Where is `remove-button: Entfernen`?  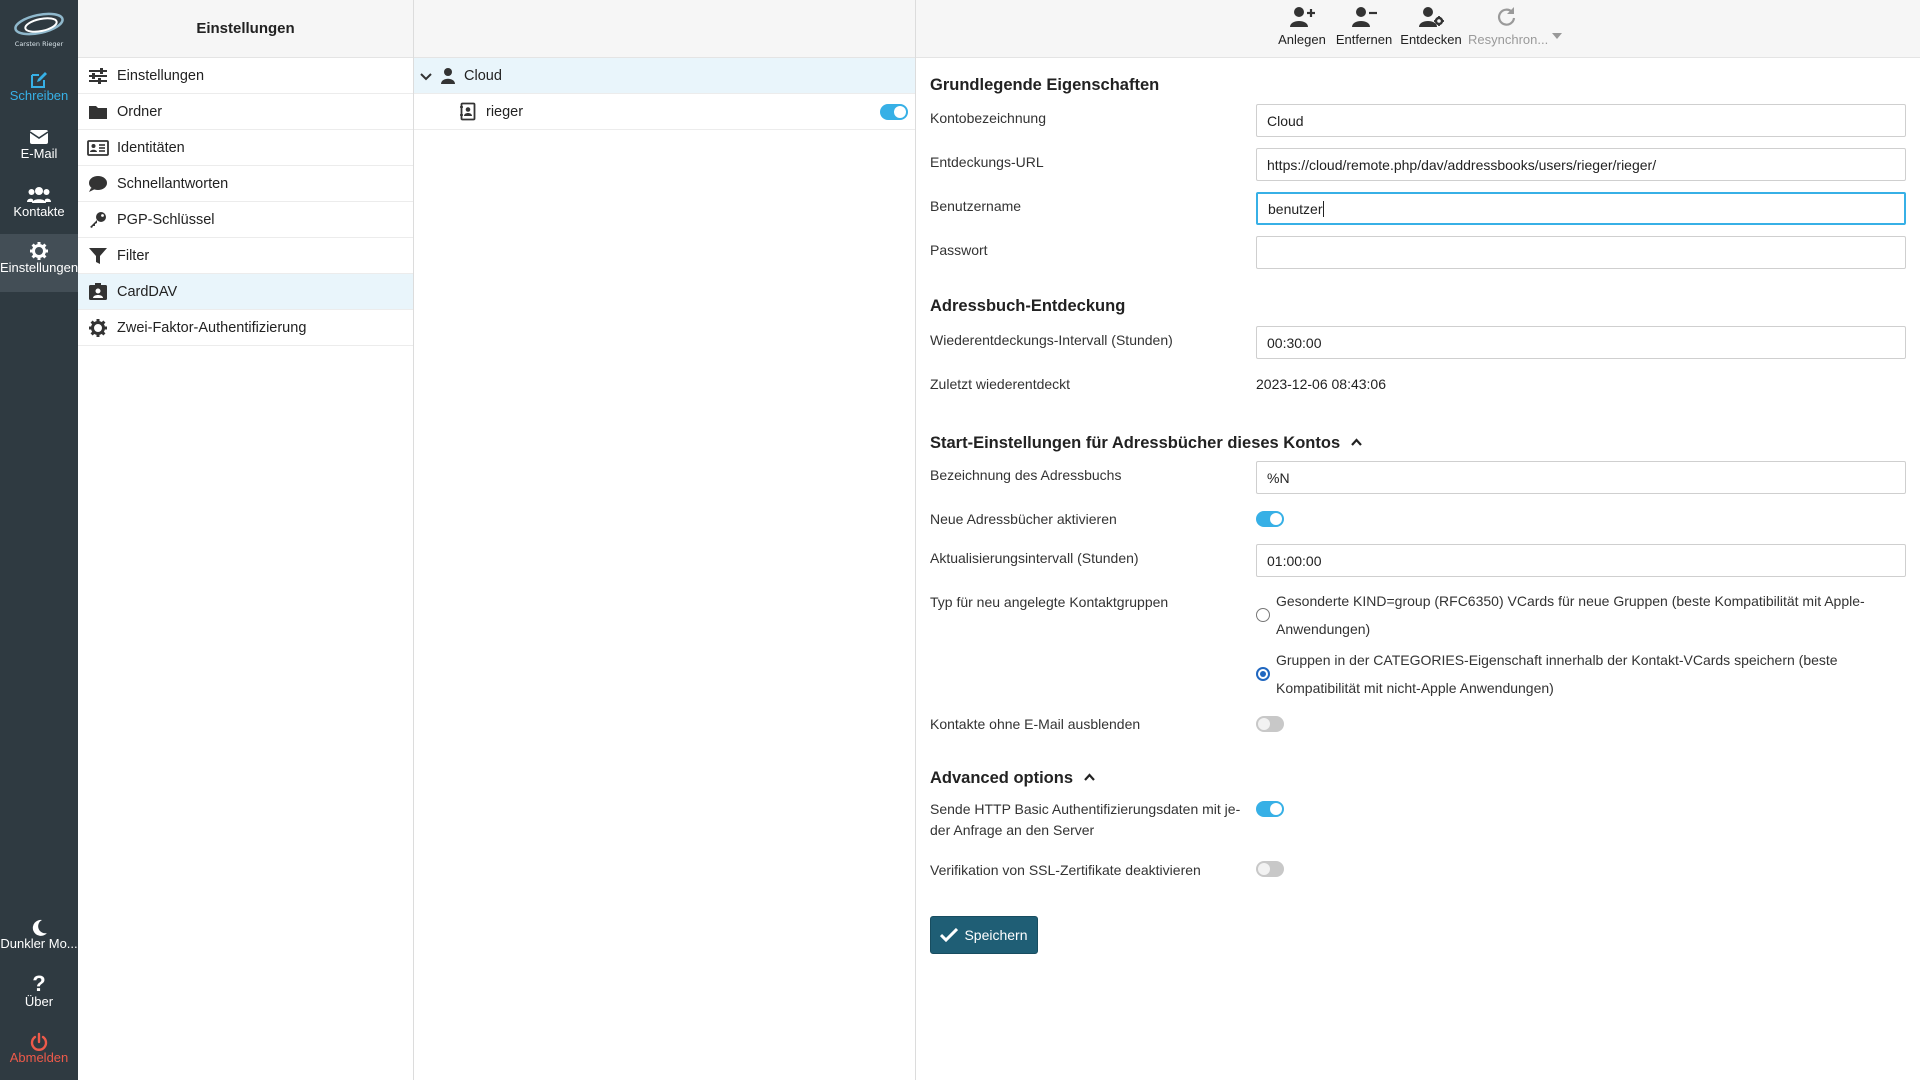 remove-button: Entfernen is located at coordinates (1364, 26).